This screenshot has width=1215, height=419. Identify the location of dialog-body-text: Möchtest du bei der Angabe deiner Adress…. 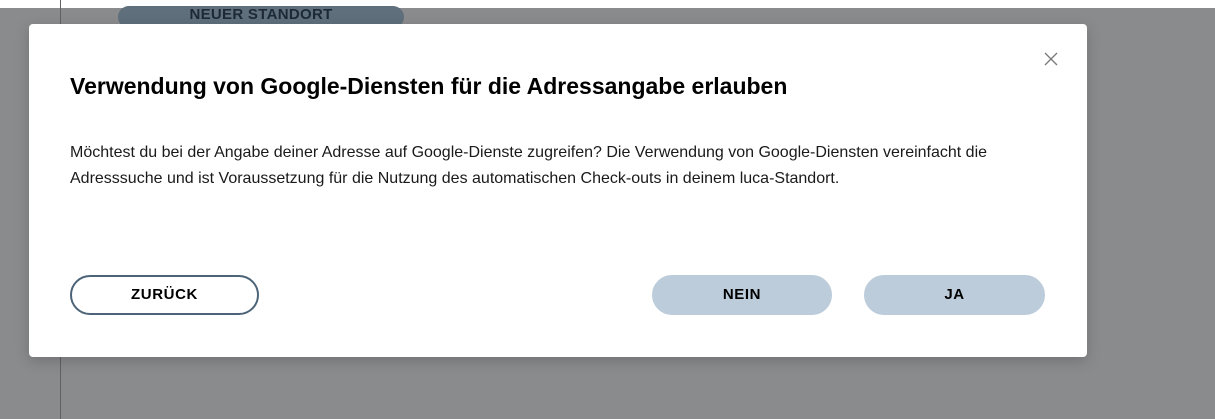
(529, 165).